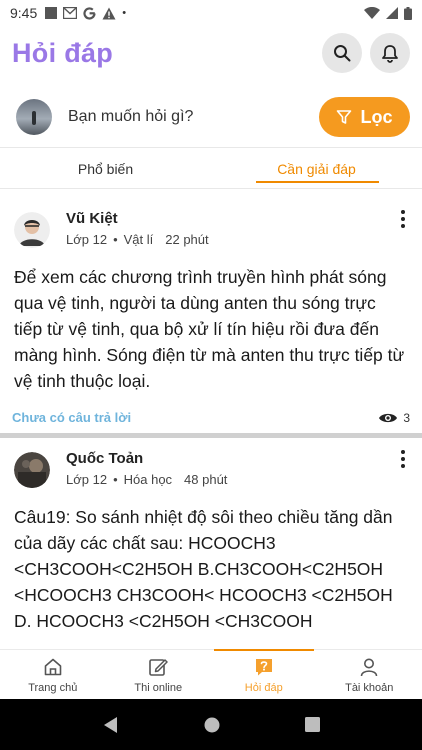 This screenshot has height=750, width=422. What do you see at coordinates (211, 435) in the screenshot?
I see `post-separator` at bounding box center [211, 435].